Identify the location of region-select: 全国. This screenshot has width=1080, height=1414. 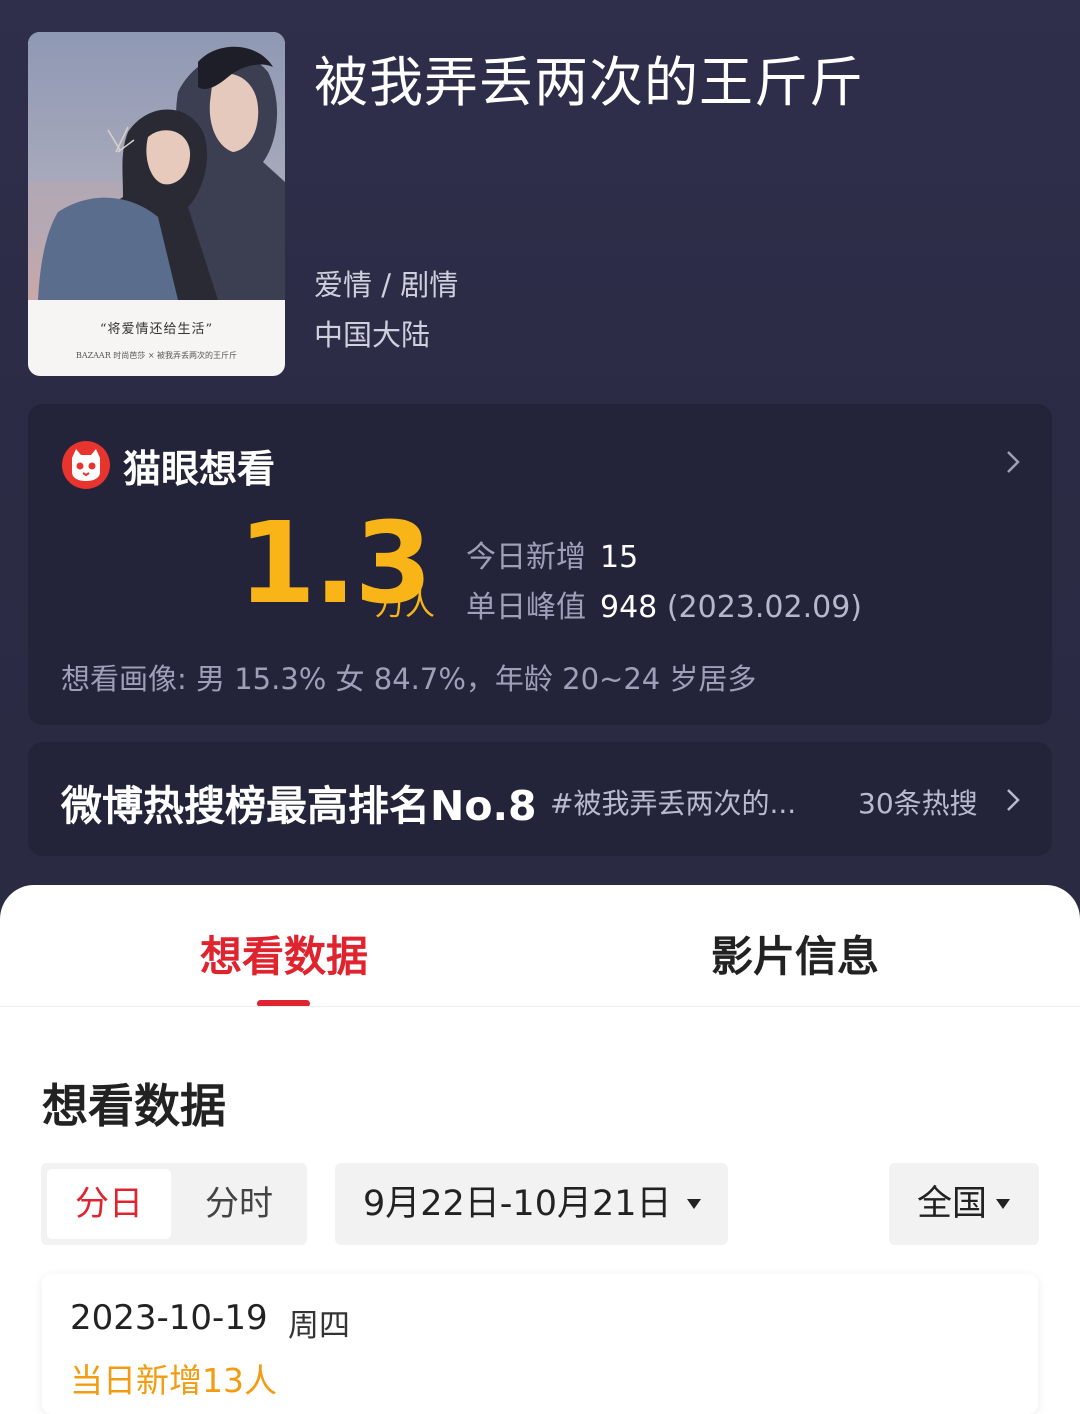
(964, 1204).